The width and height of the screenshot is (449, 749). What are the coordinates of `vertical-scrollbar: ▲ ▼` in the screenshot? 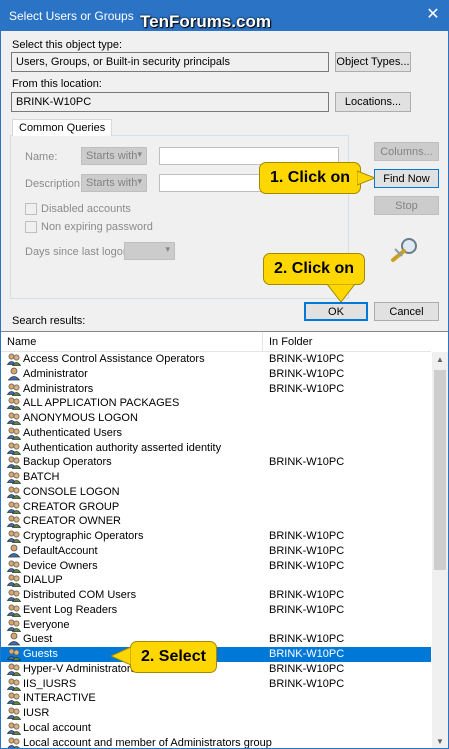 It's located at (440, 550).